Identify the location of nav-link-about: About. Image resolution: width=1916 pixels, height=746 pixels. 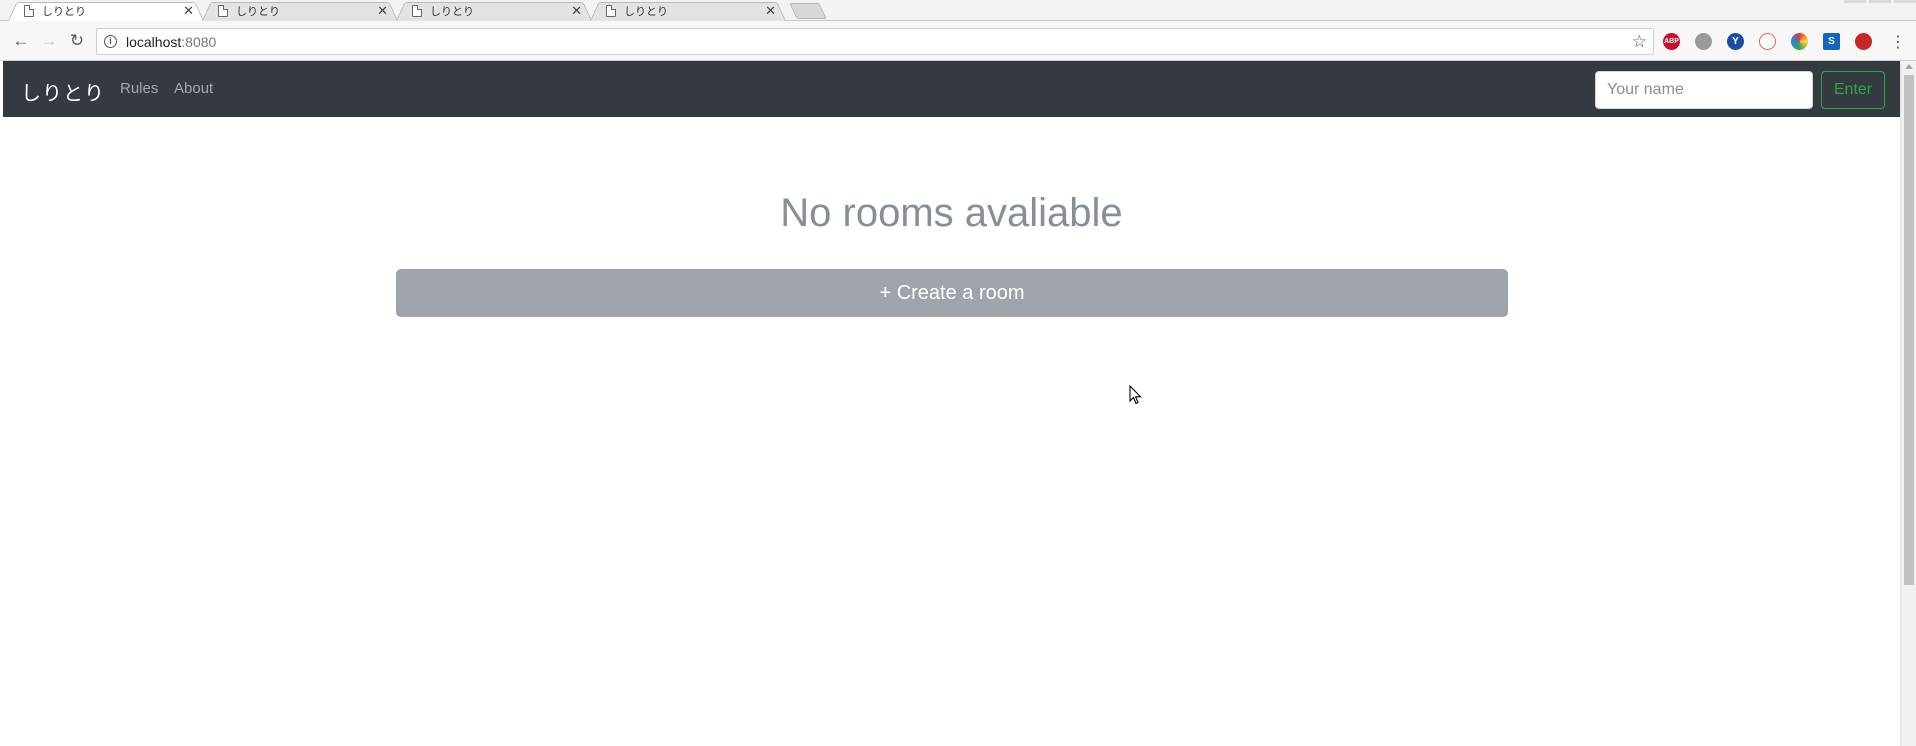
(193, 88).